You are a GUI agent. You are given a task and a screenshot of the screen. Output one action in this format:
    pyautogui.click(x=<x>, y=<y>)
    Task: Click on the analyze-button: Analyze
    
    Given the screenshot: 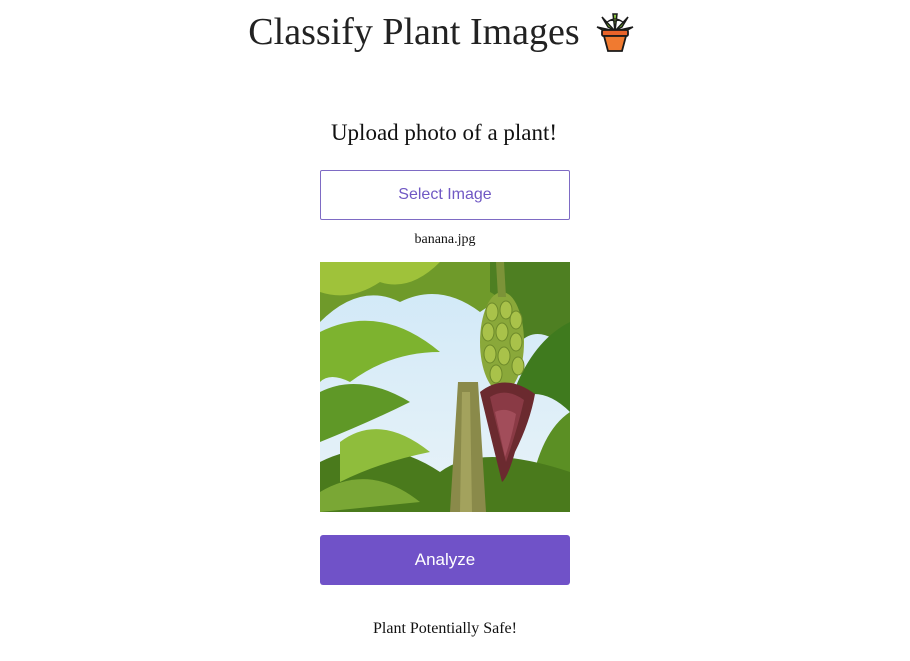 What is the action you would take?
    pyautogui.click(x=445, y=560)
    